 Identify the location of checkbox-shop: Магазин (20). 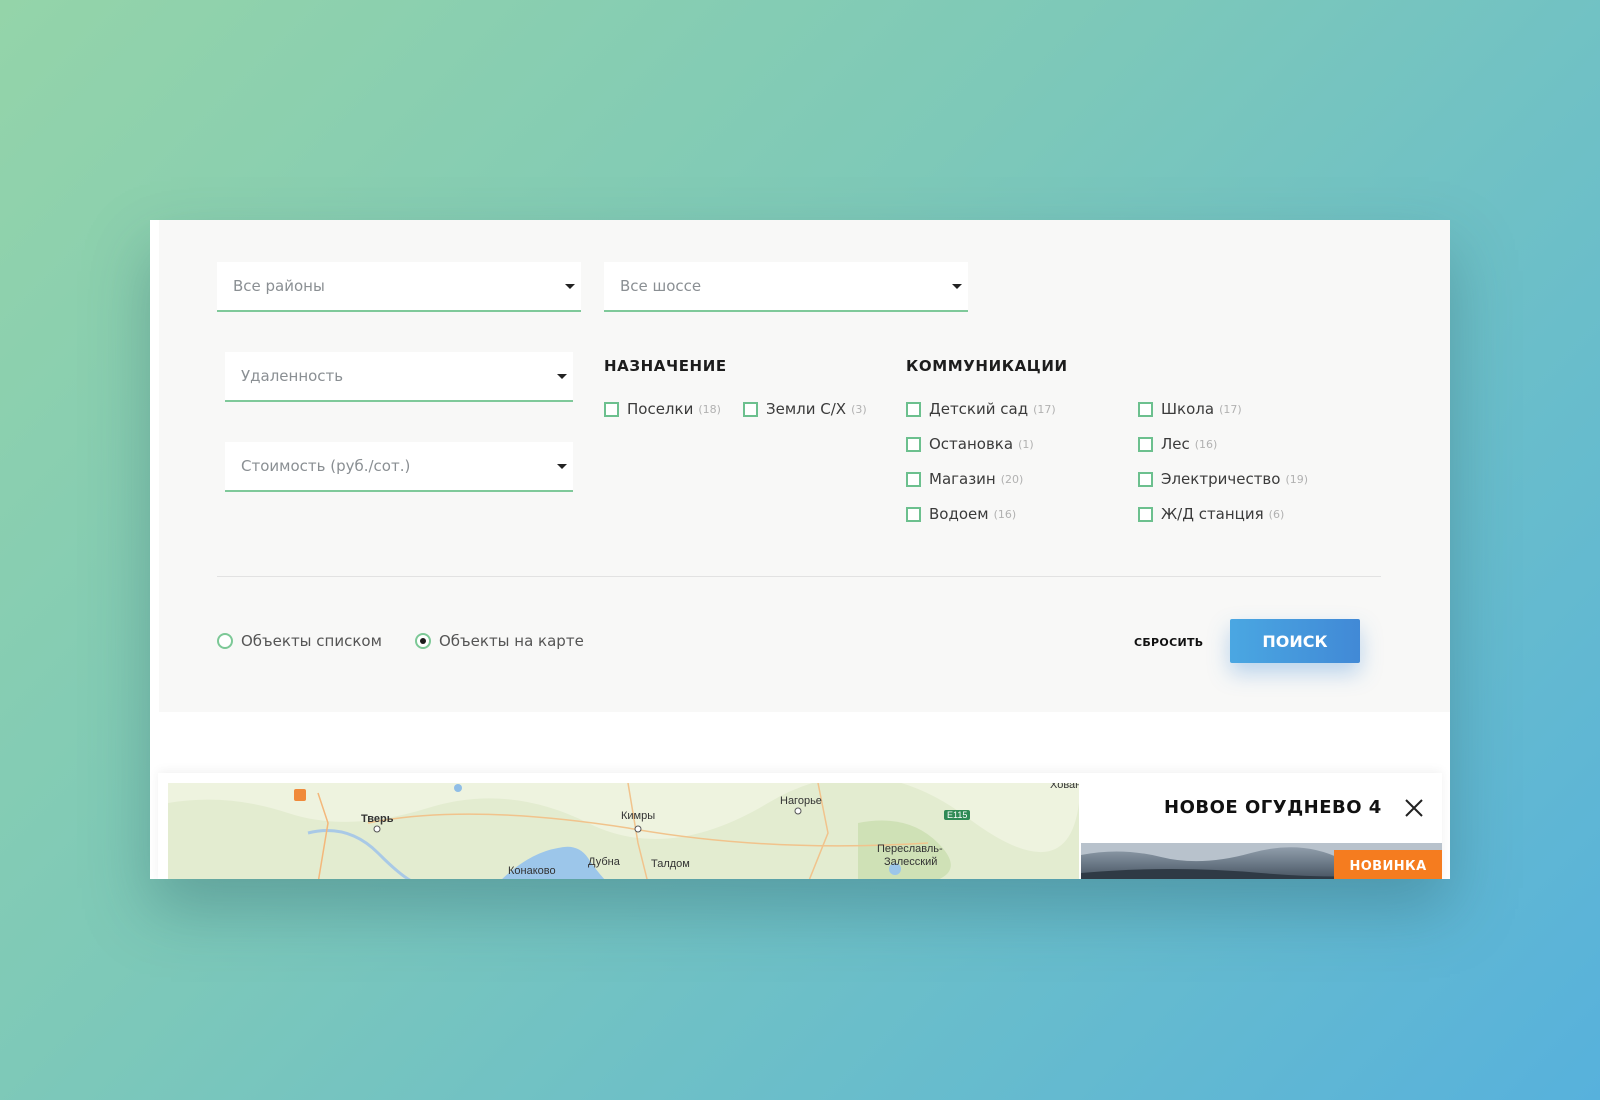
(964, 479).